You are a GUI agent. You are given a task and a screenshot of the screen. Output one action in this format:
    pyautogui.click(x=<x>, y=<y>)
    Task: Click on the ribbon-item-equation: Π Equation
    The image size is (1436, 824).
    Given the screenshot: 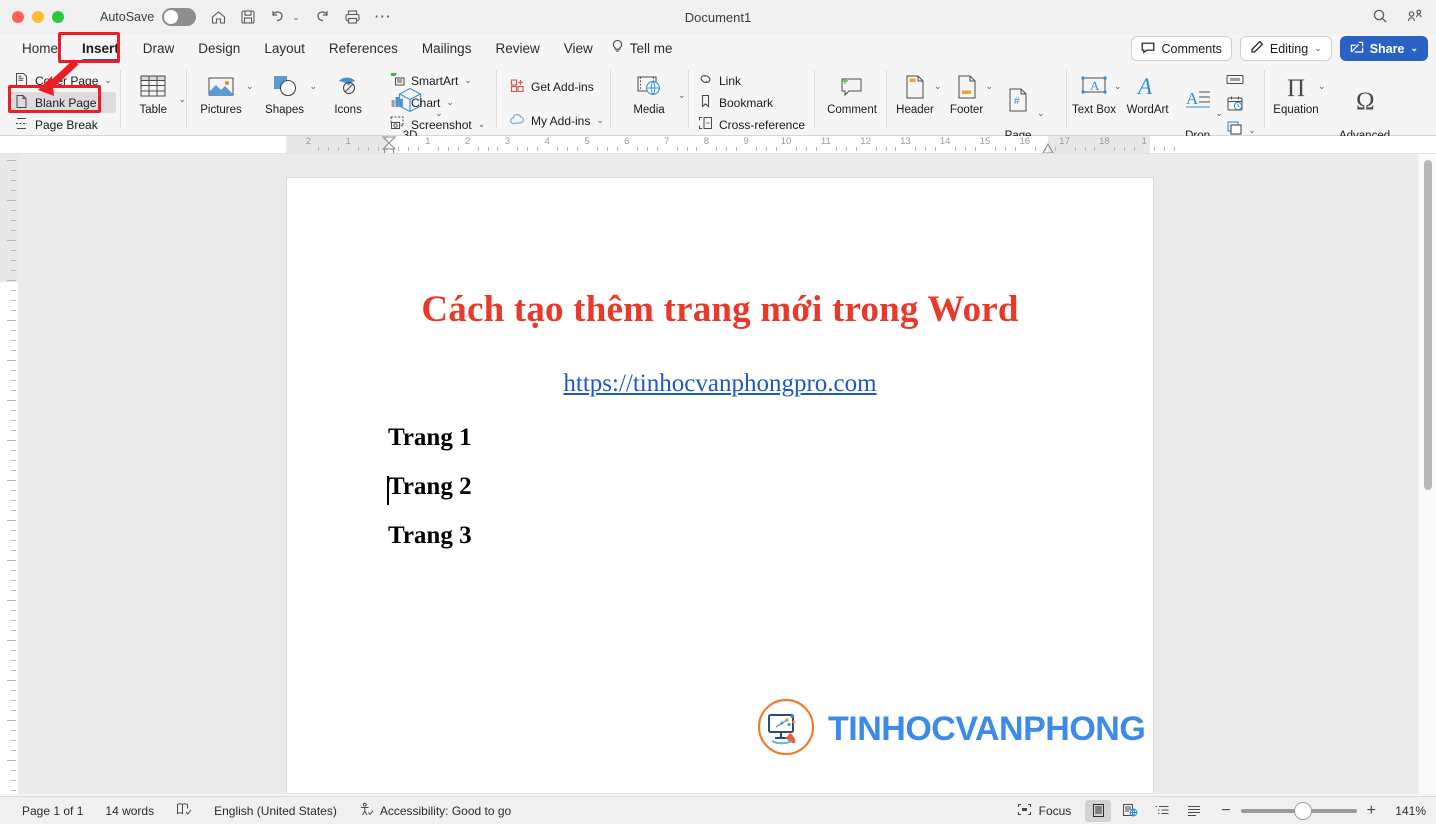 What is the action you would take?
    pyautogui.click(x=1296, y=93)
    